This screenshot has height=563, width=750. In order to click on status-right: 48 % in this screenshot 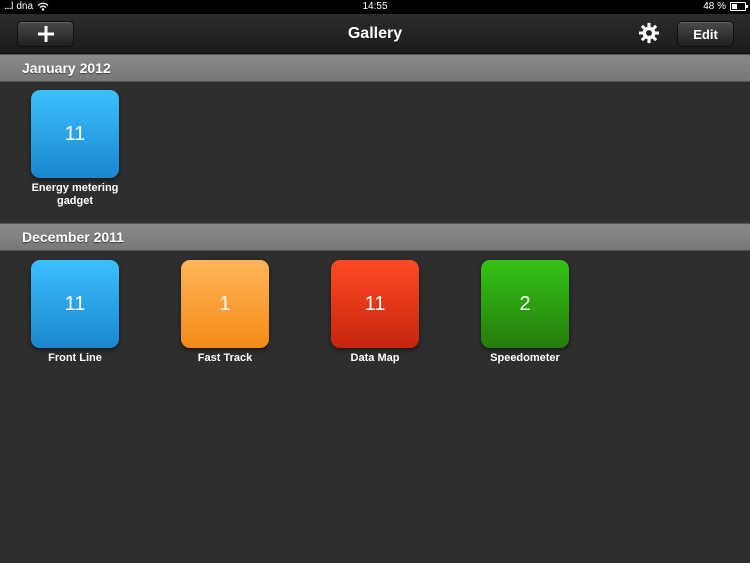, I will do `click(725, 6)`.